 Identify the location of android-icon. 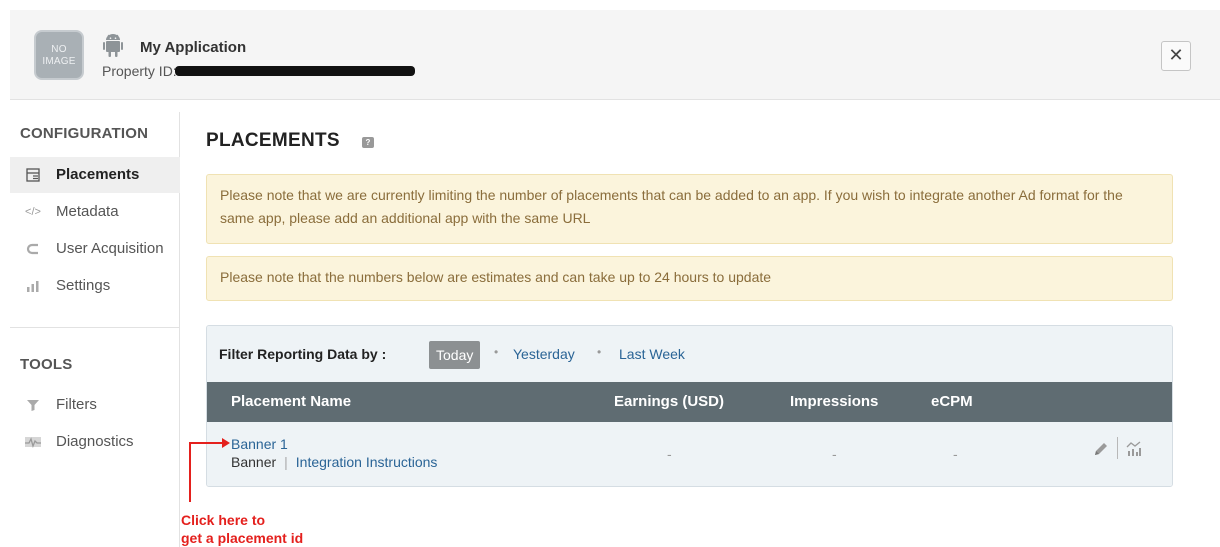
(113, 45).